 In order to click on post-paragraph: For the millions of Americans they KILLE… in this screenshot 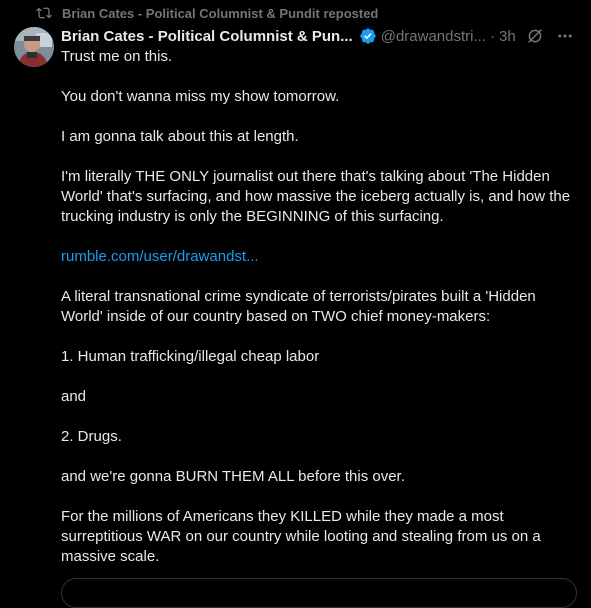, I will do `click(301, 536)`.